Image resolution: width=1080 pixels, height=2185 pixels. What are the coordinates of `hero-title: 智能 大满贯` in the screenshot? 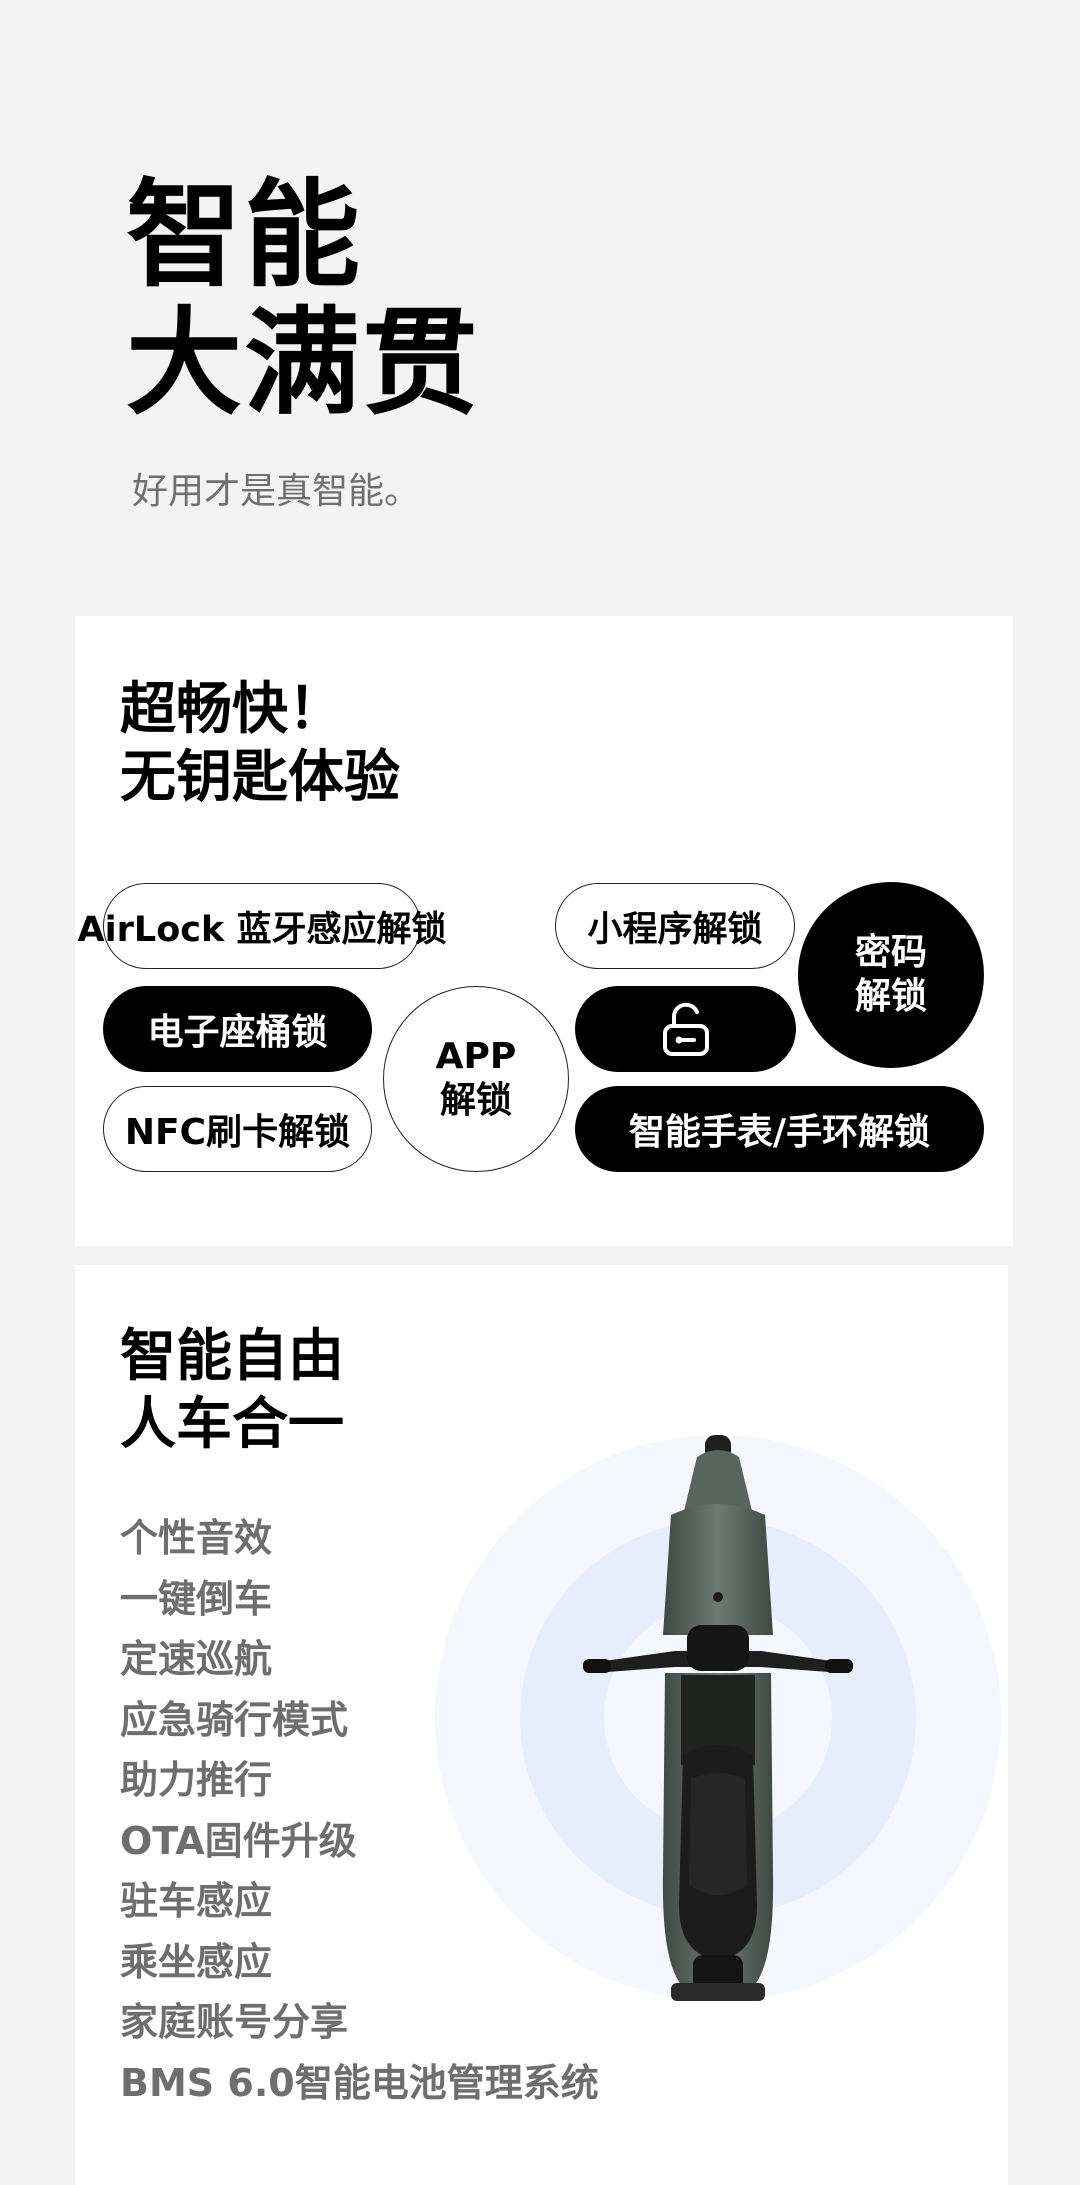 It's located at (303, 300).